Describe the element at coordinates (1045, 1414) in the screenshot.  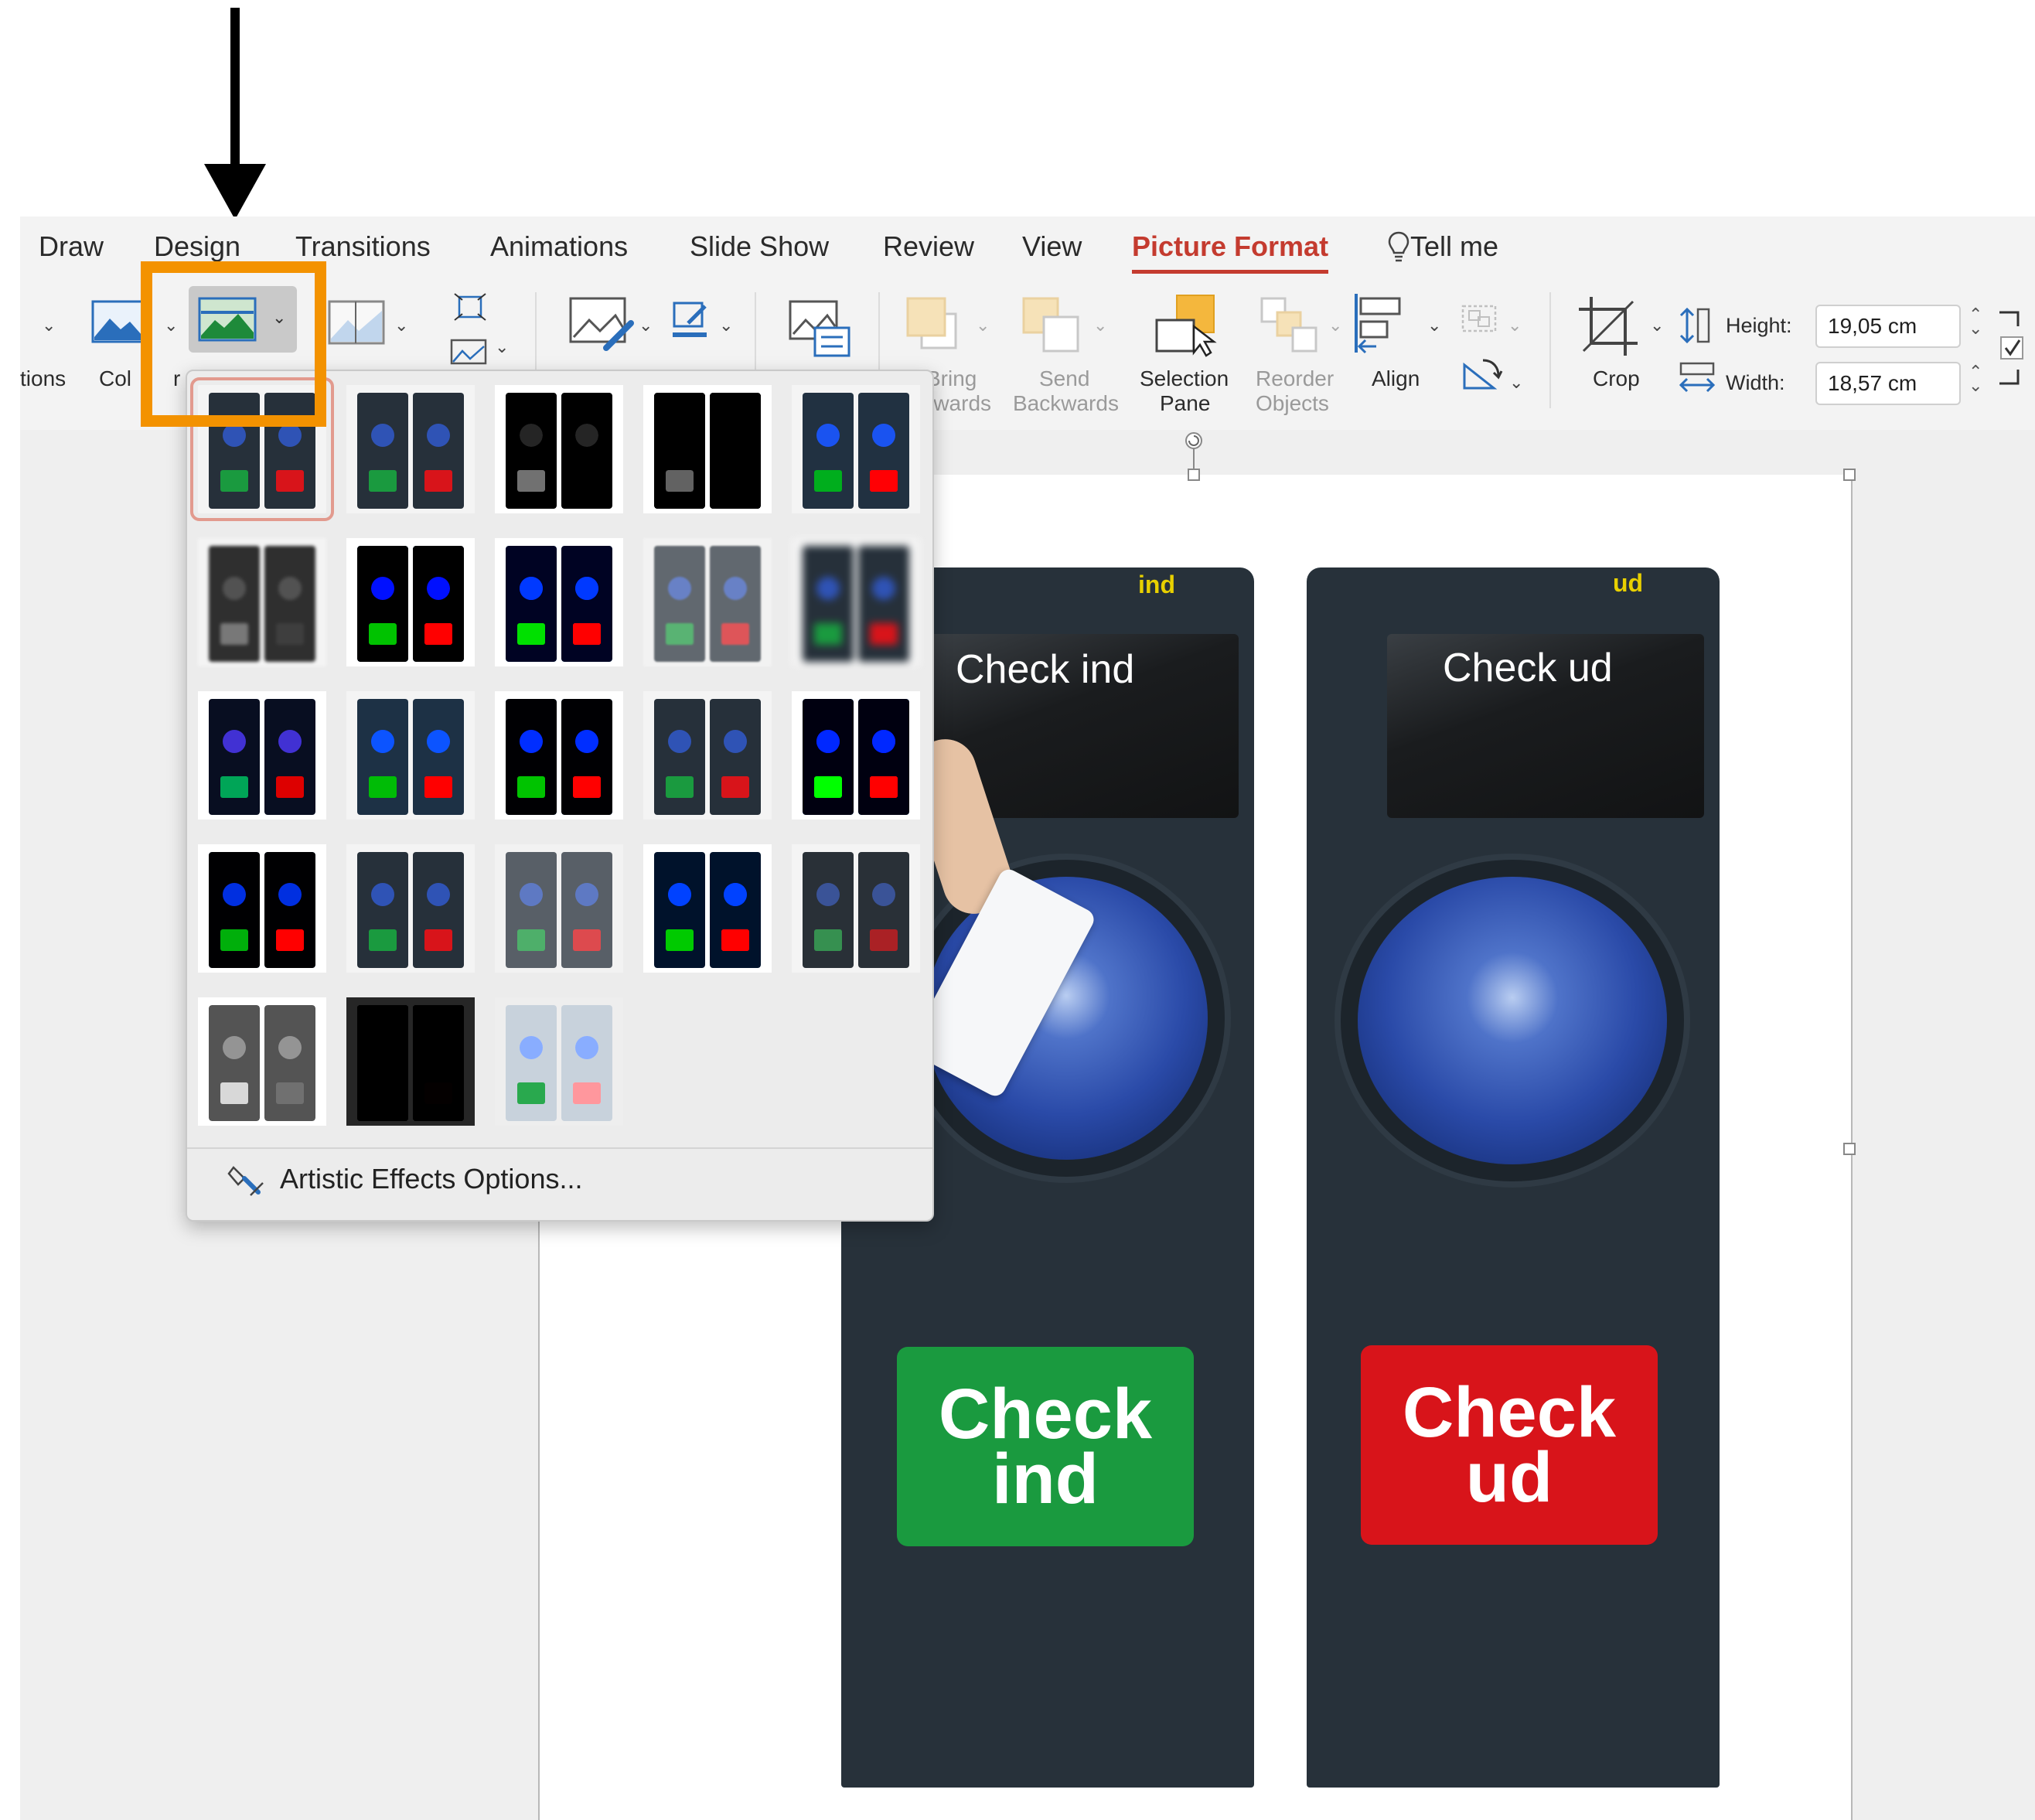
I see `check-in-button-line1: Check` at that location.